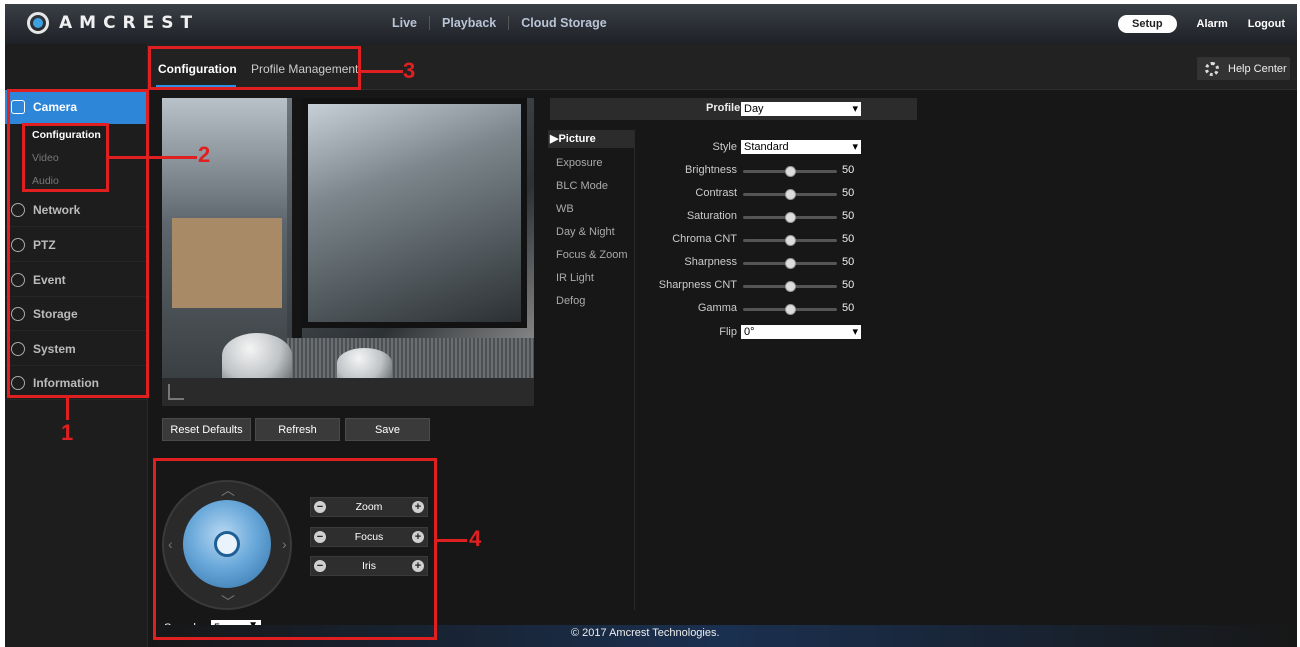 The height and width of the screenshot is (647, 1300). What do you see at coordinates (414, 213) in the screenshot?
I see `video-scene-window` at bounding box center [414, 213].